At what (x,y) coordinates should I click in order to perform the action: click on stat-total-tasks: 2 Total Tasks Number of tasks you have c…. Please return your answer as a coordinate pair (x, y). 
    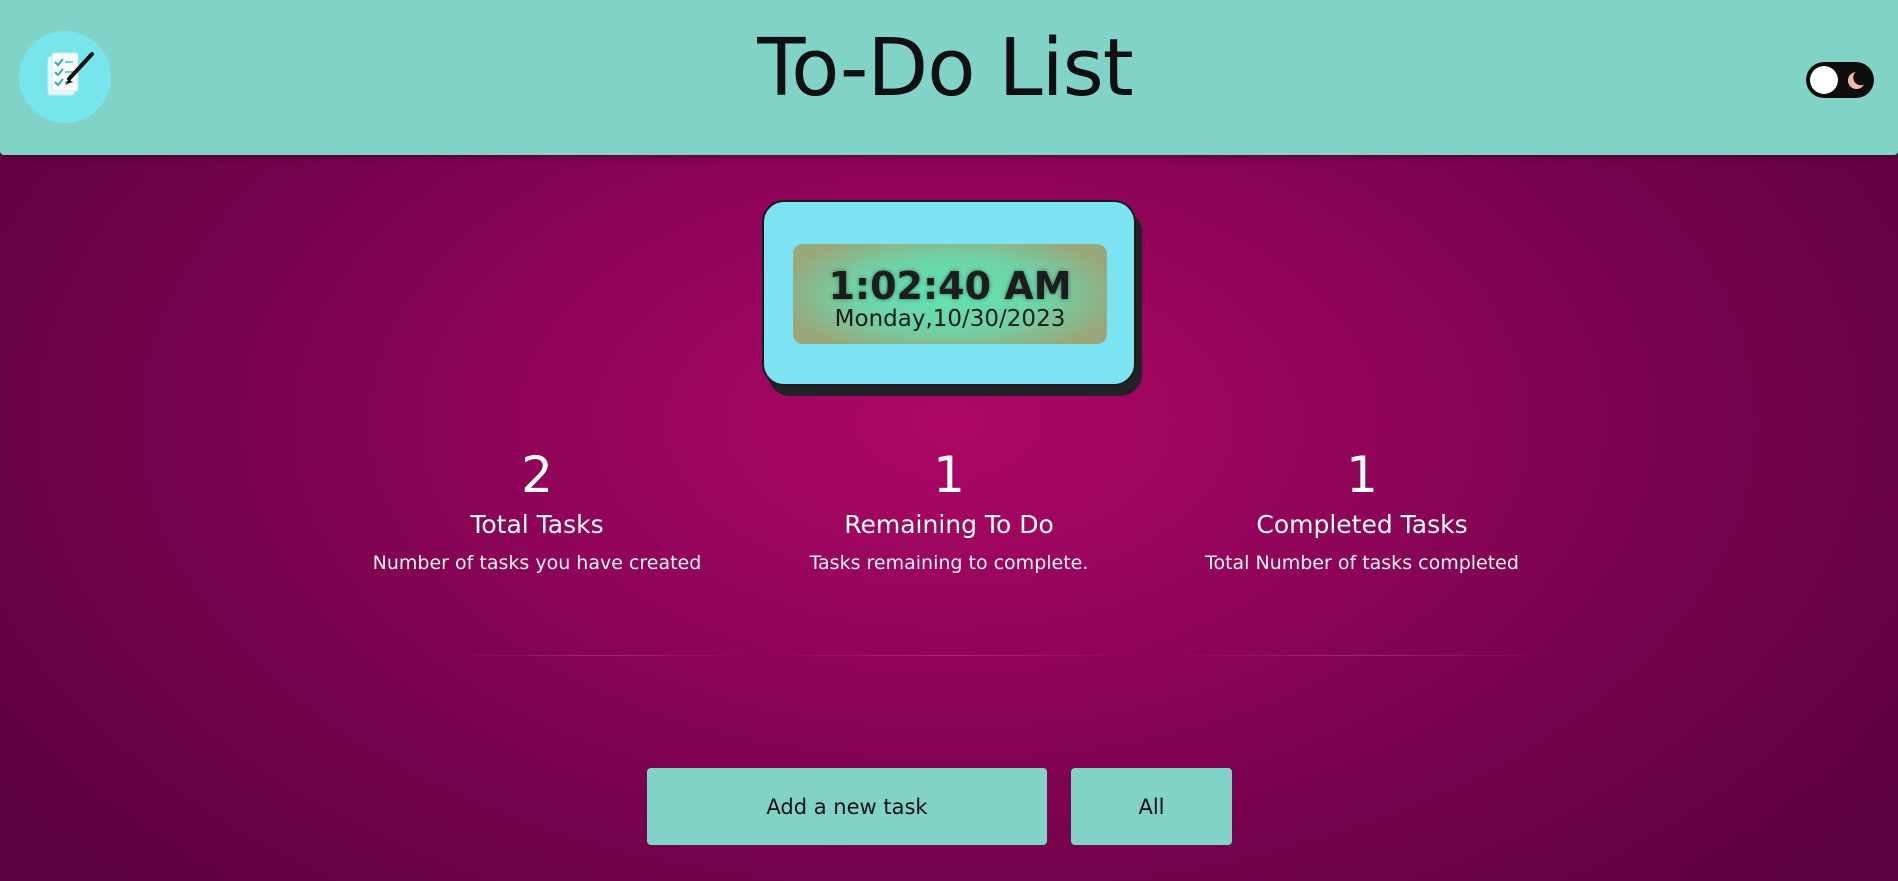
    Looking at the image, I should click on (537, 508).